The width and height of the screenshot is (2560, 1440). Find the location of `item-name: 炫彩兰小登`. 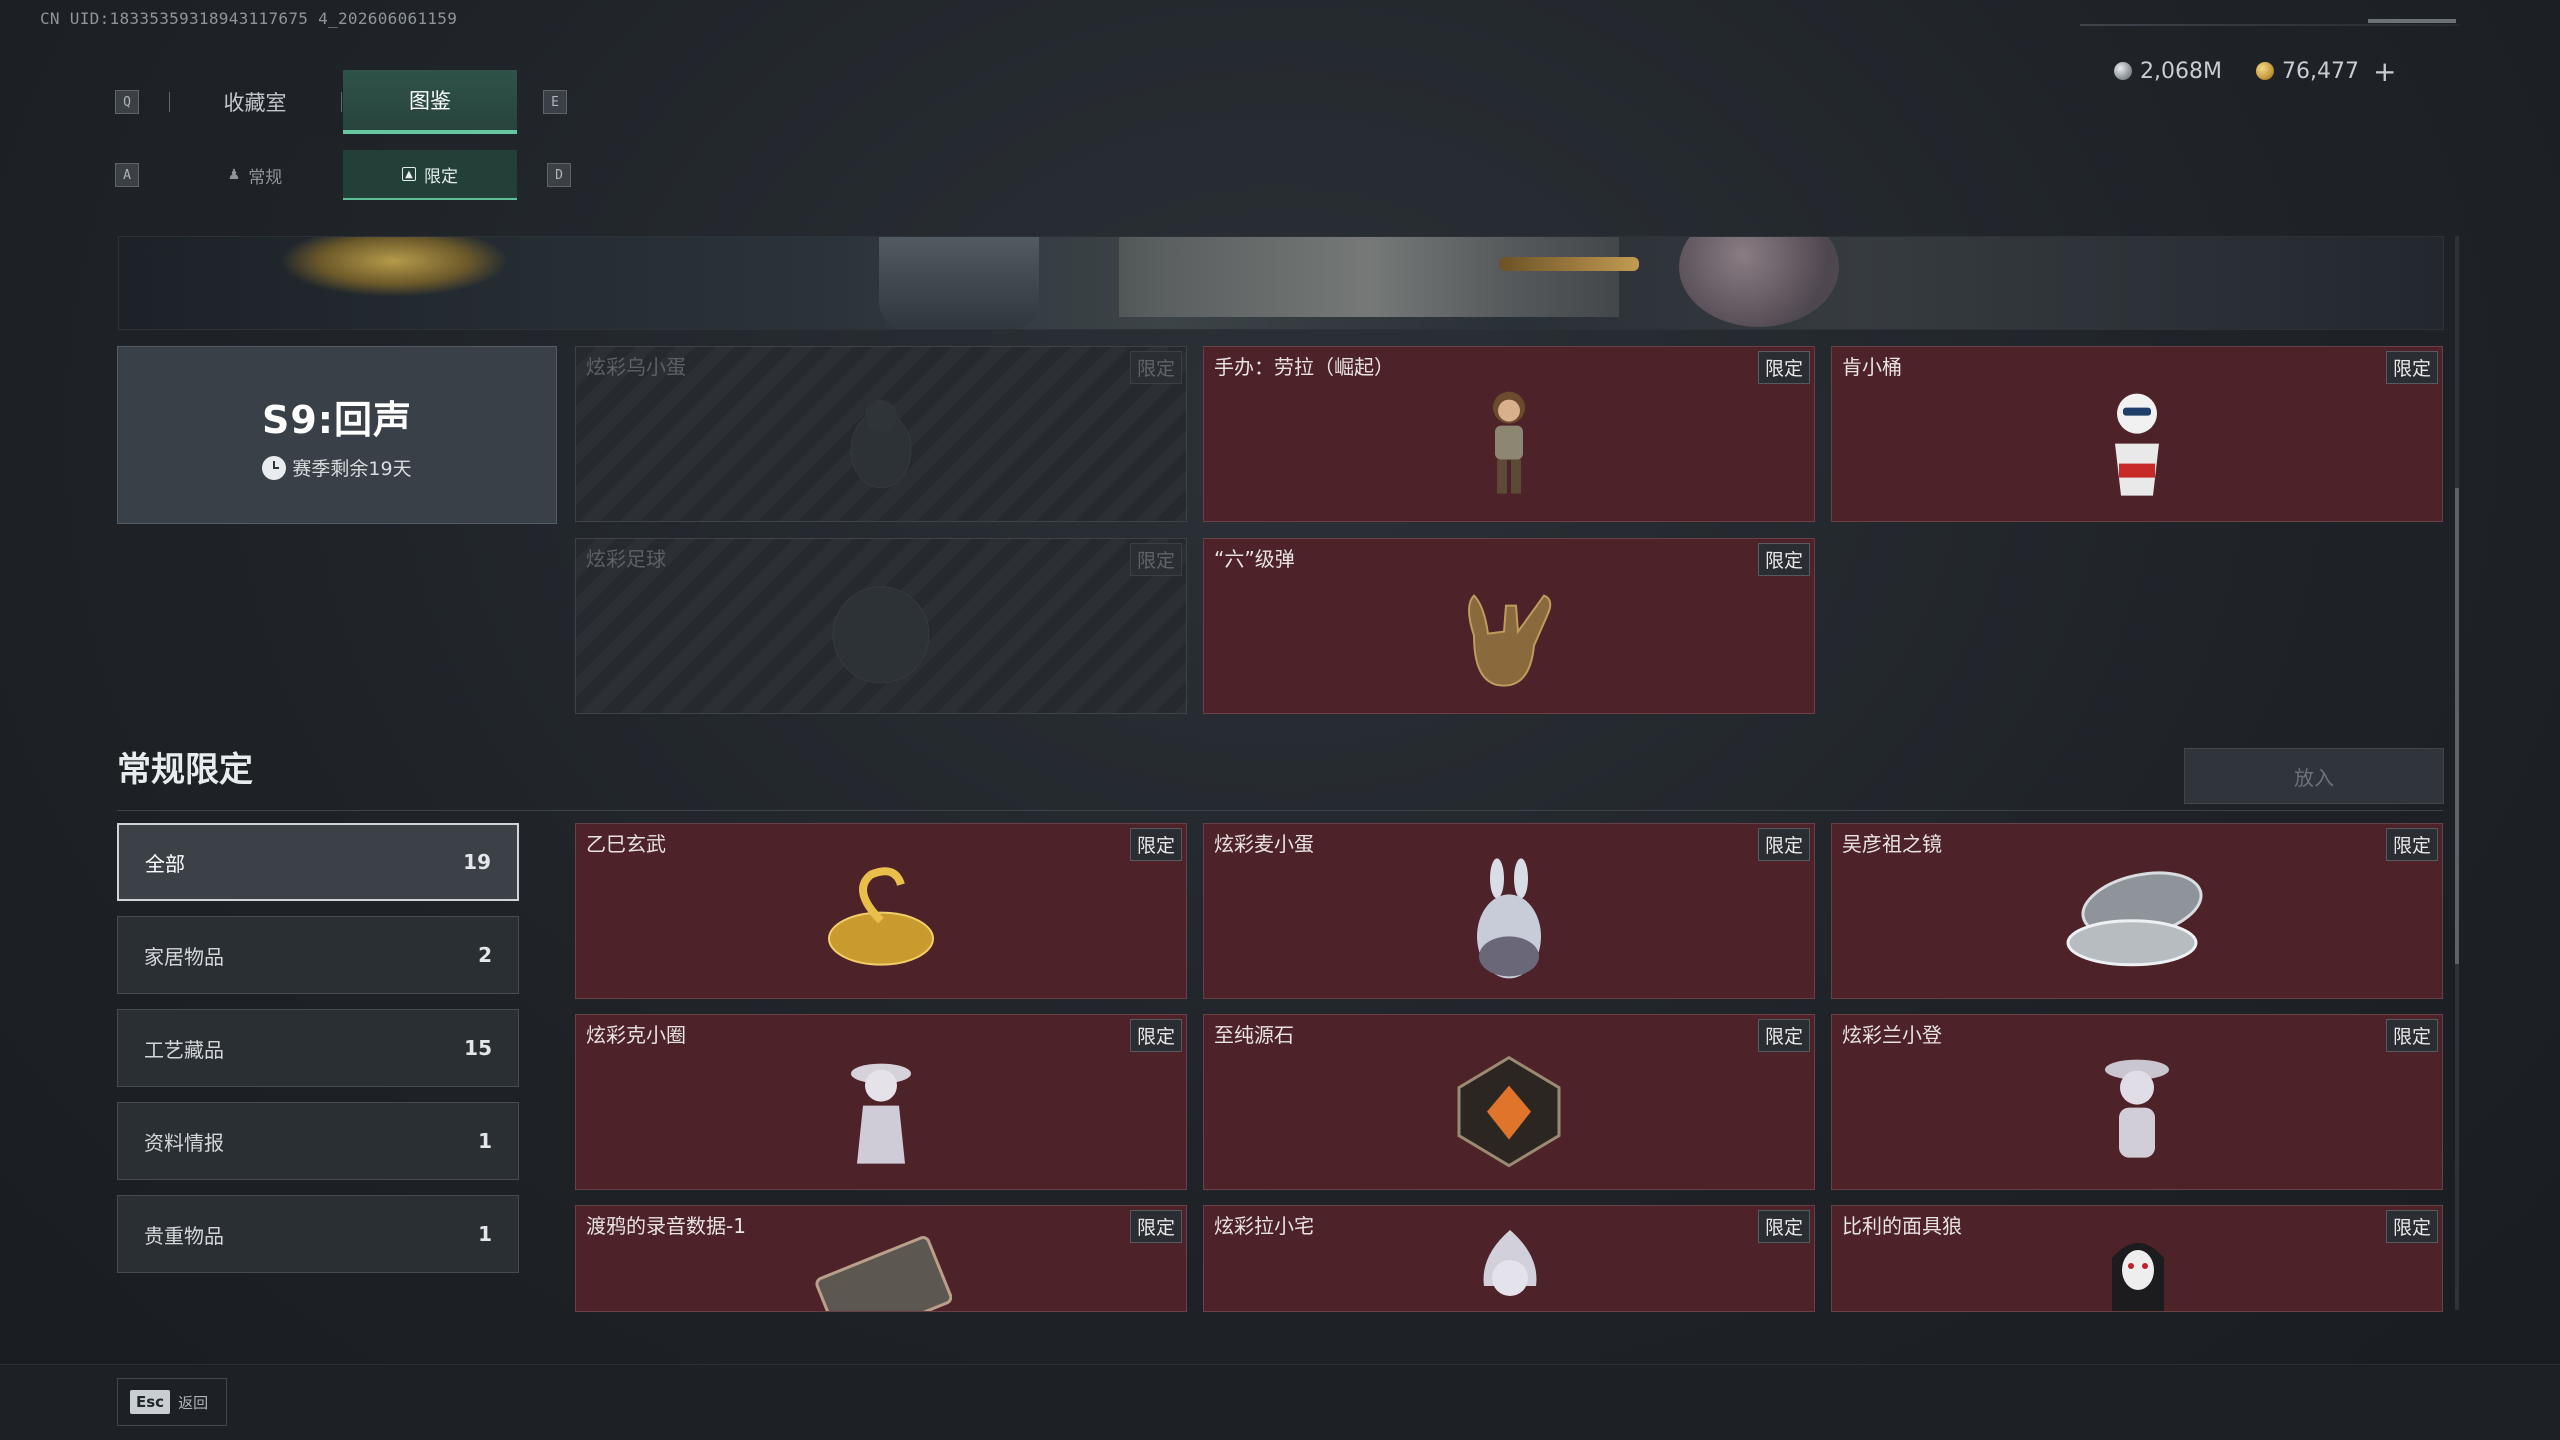

item-name: 炫彩兰小登 is located at coordinates (1892, 1035).